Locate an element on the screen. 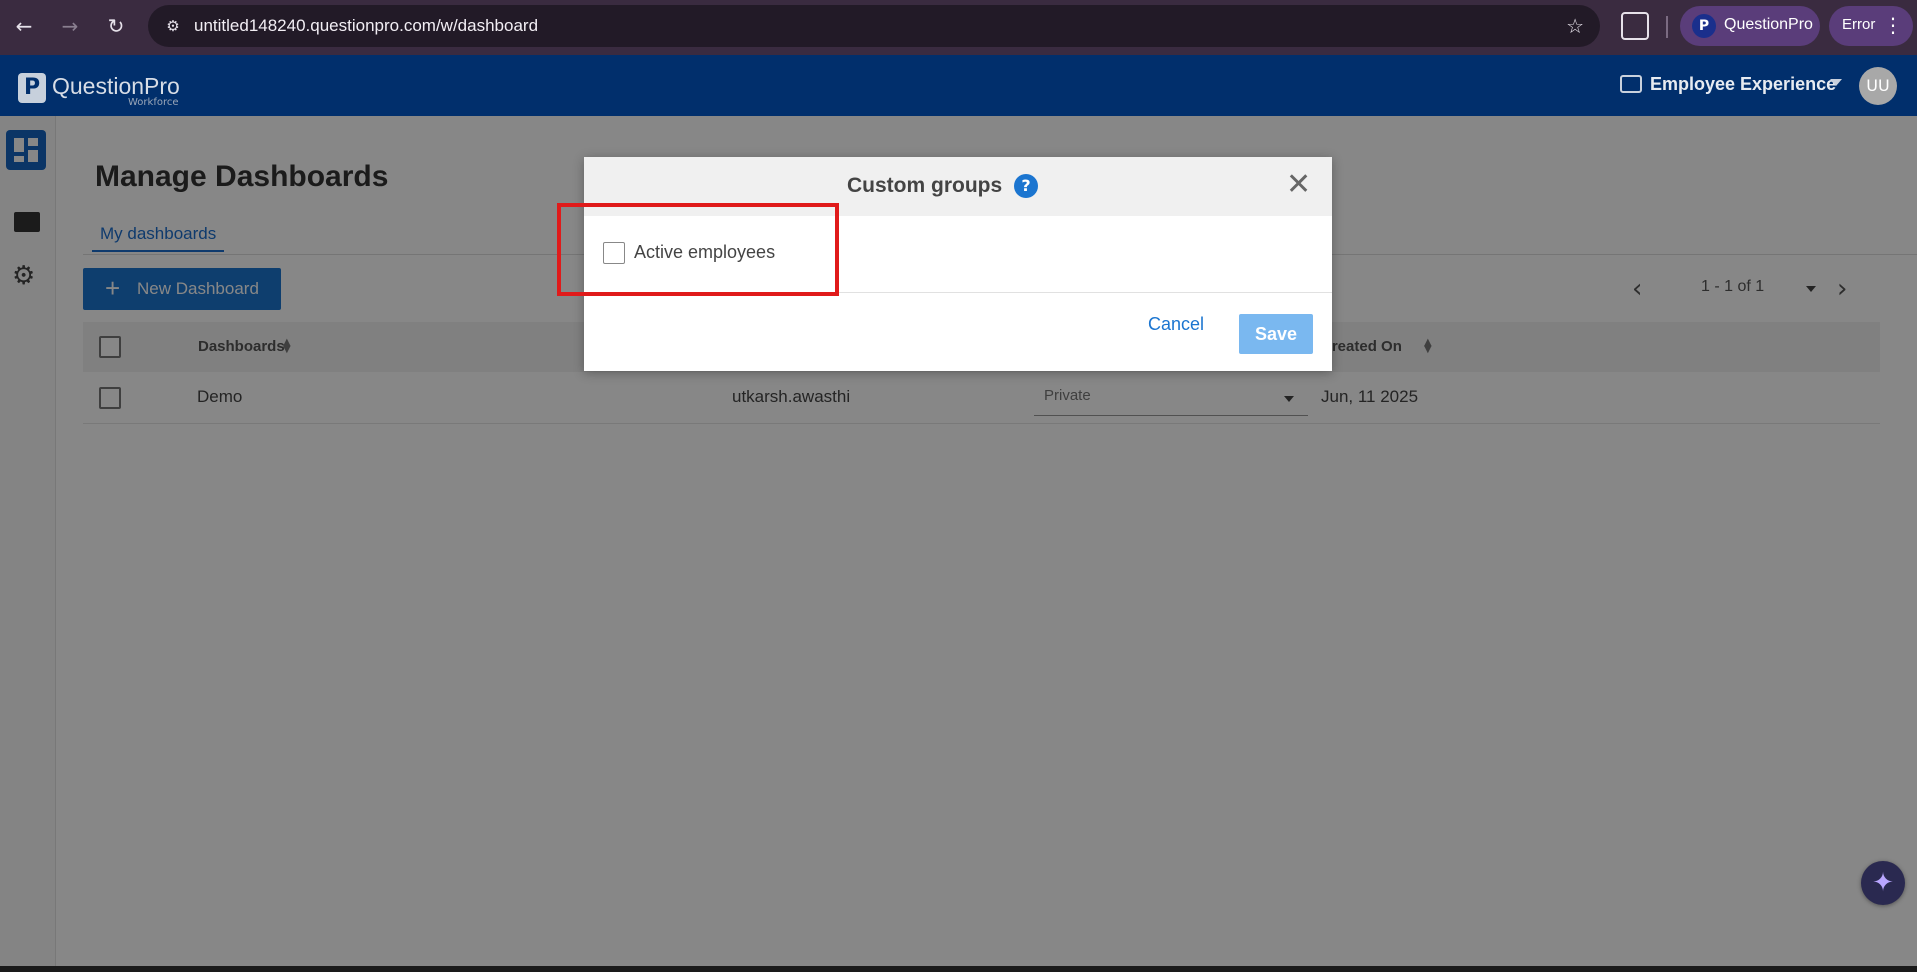 The height and width of the screenshot is (972, 1917). highlight-box is located at coordinates (698, 249).